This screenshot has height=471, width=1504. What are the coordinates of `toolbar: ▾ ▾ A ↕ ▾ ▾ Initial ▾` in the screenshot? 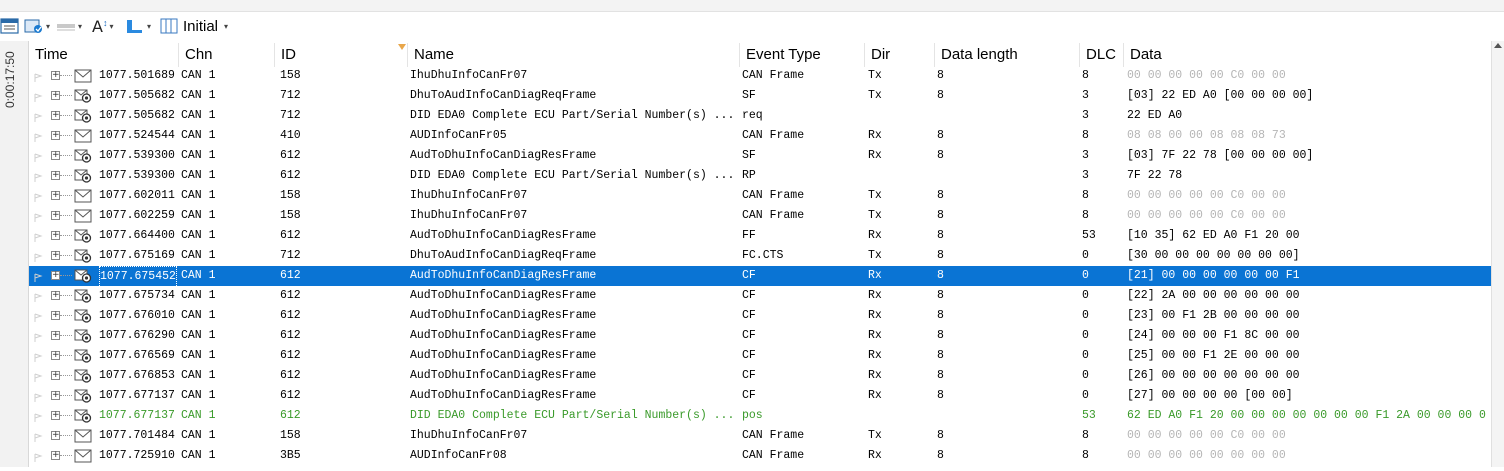 It's located at (752, 26).